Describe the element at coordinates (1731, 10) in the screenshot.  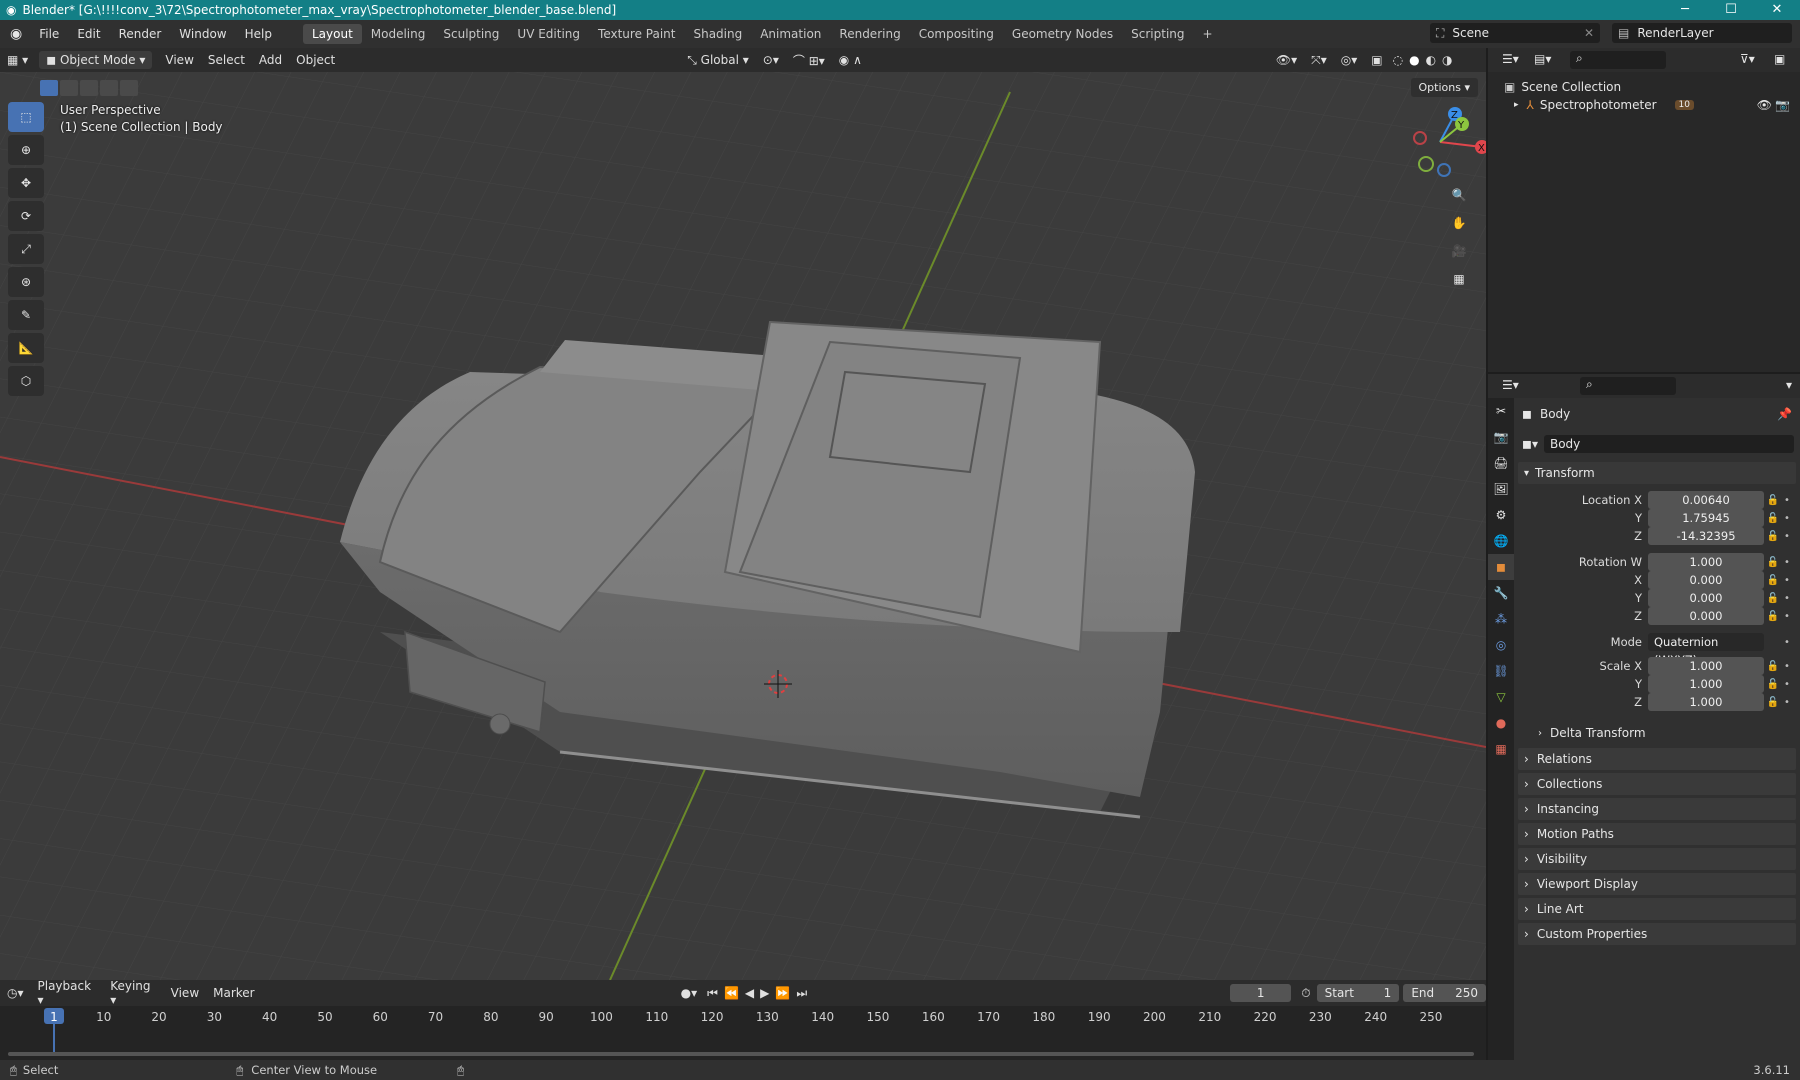
I see `maximize-button: ☐` at that location.